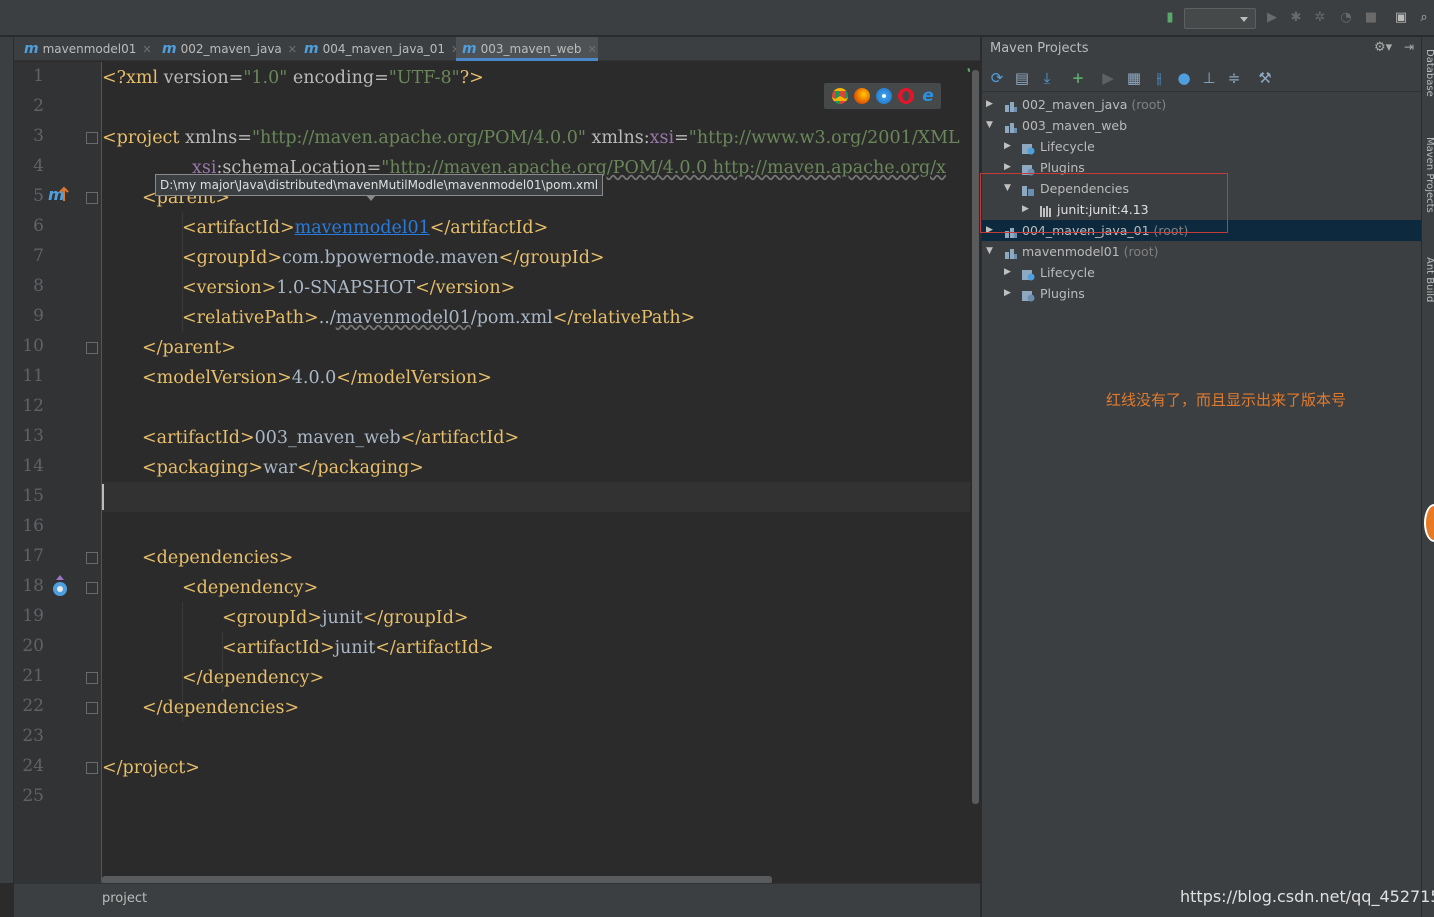 This screenshot has height=917, width=1434. I want to click on line-number: 12, so click(33, 406).